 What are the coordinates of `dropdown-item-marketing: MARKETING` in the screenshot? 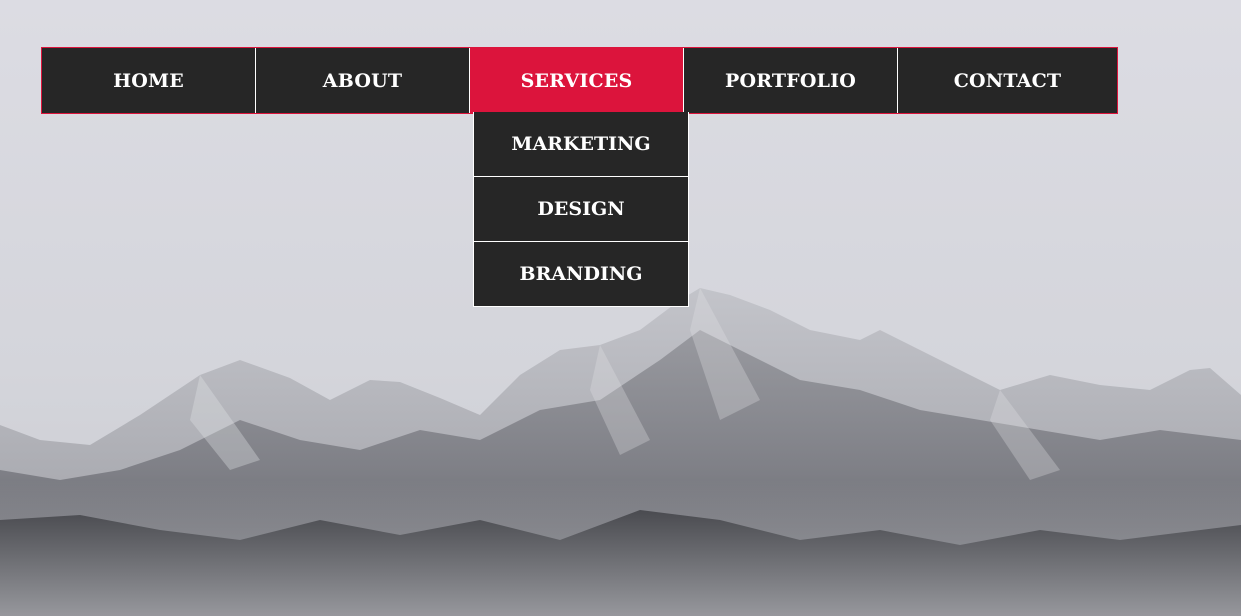 It's located at (581, 144).